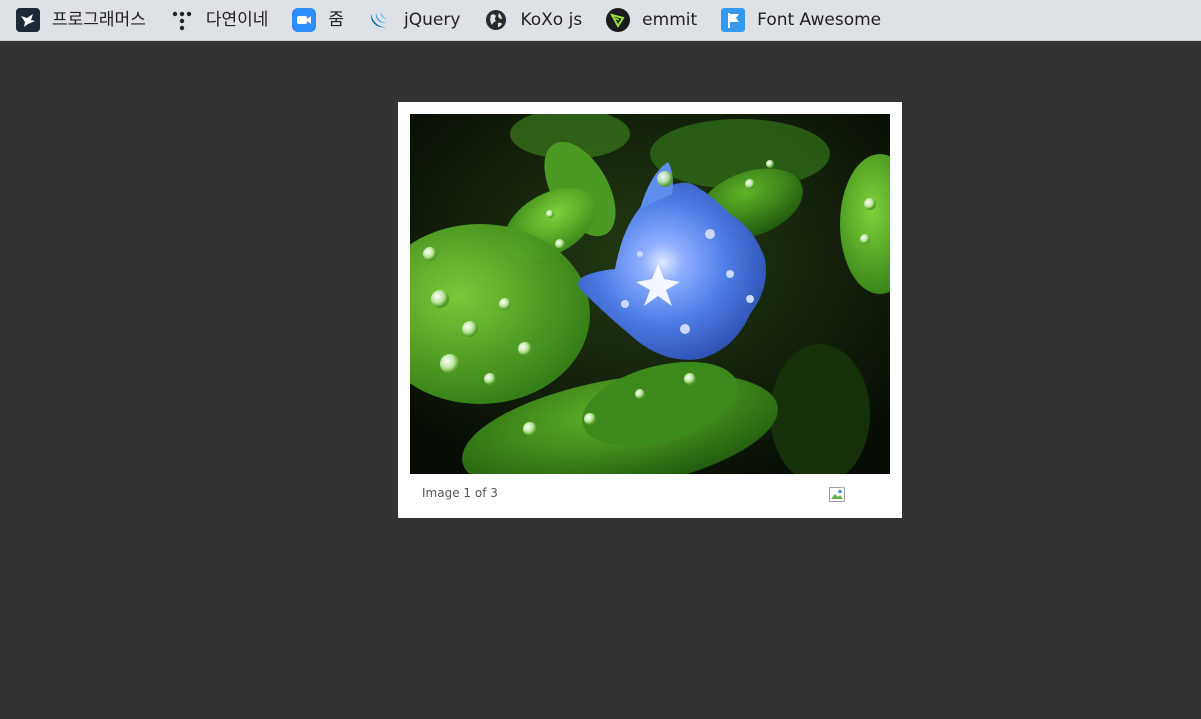 This screenshot has width=1201, height=719. I want to click on programmers-icon, so click(28, 20).